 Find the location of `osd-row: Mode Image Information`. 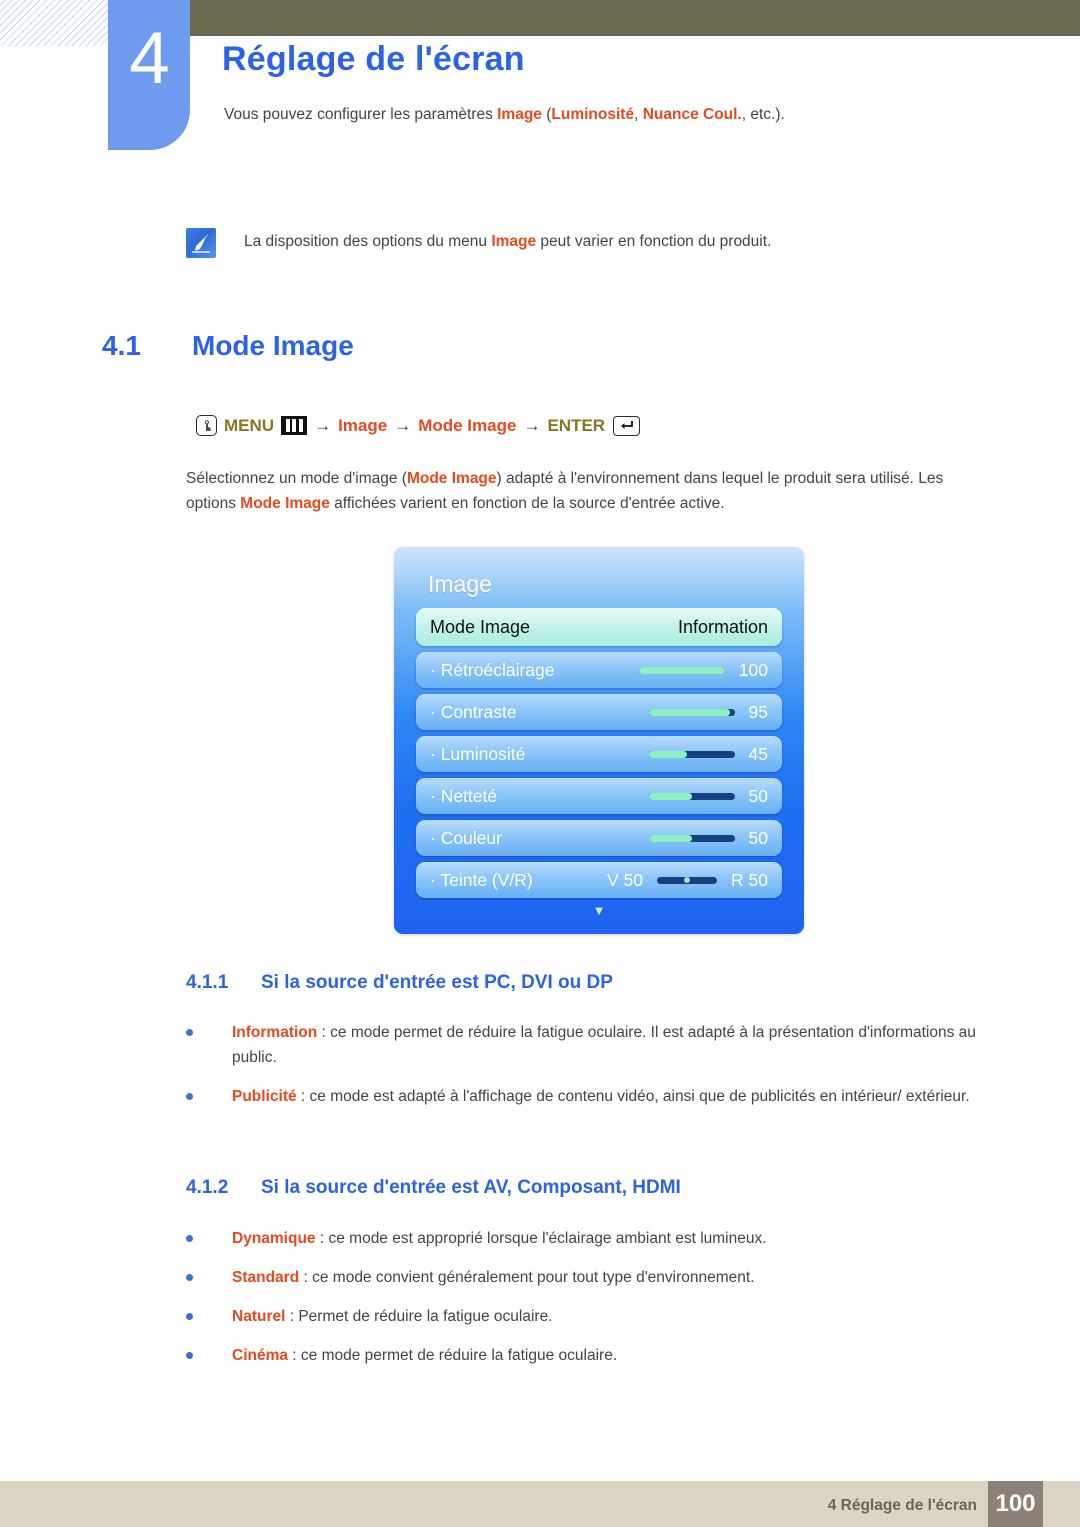

osd-row: Mode Image Information is located at coordinates (599, 627).